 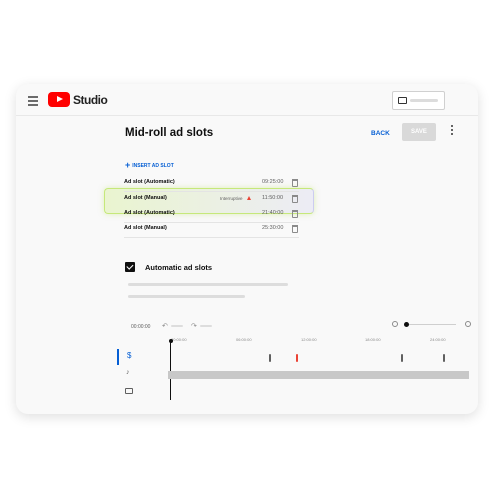 I want to click on insert-ad-slot-button: + INSERT AD SLOT, so click(x=149, y=165).